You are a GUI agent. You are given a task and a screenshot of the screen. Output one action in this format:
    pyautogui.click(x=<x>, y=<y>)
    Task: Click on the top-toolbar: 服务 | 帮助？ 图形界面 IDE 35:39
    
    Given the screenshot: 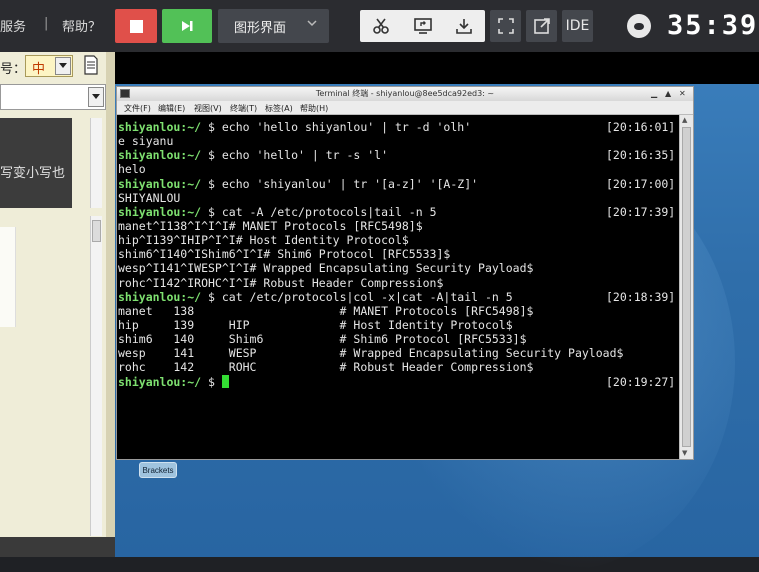 What is the action you would take?
    pyautogui.click(x=379, y=26)
    